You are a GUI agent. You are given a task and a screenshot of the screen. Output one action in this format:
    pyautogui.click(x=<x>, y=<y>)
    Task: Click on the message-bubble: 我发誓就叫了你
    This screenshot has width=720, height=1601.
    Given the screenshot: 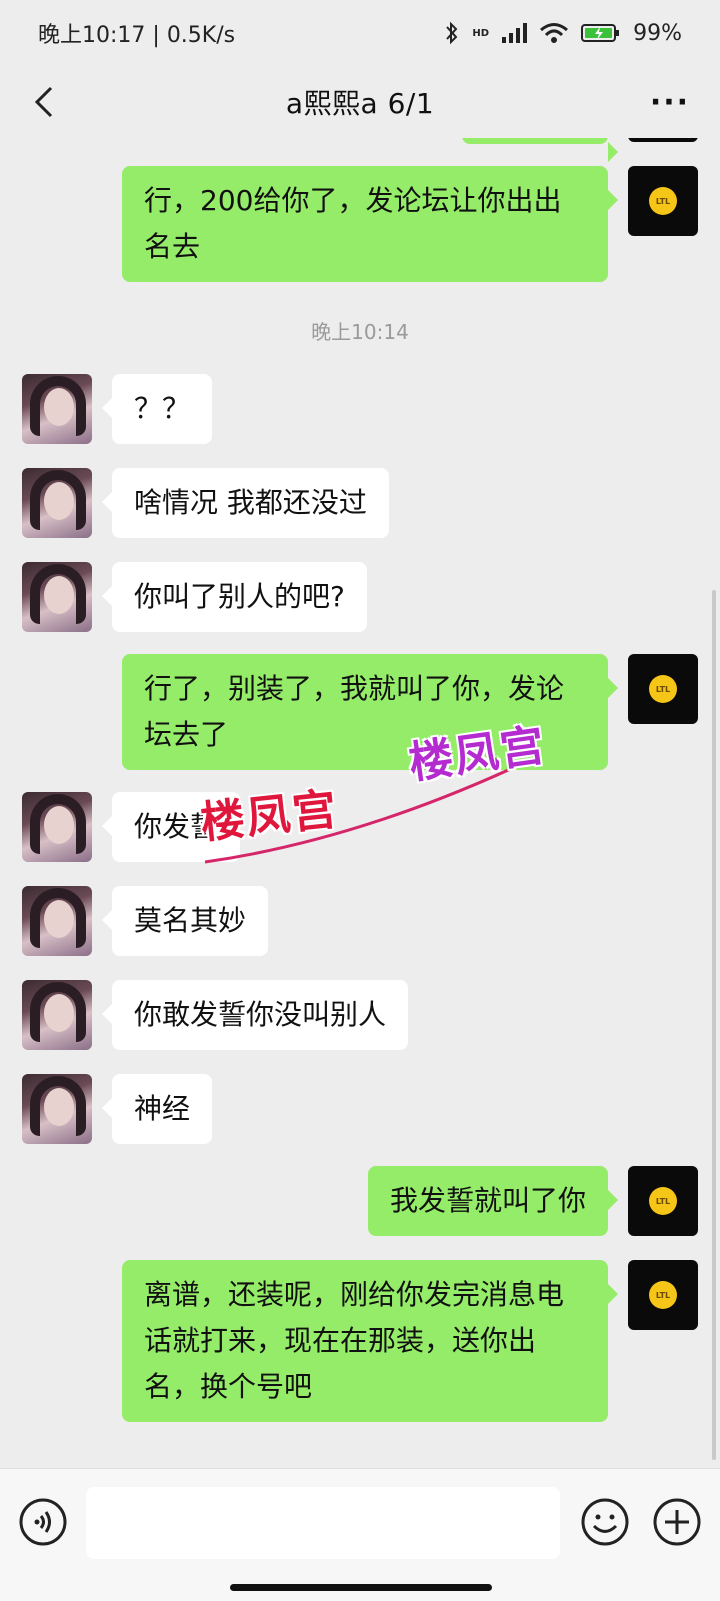 What is the action you would take?
    pyautogui.click(x=493, y=1201)
    